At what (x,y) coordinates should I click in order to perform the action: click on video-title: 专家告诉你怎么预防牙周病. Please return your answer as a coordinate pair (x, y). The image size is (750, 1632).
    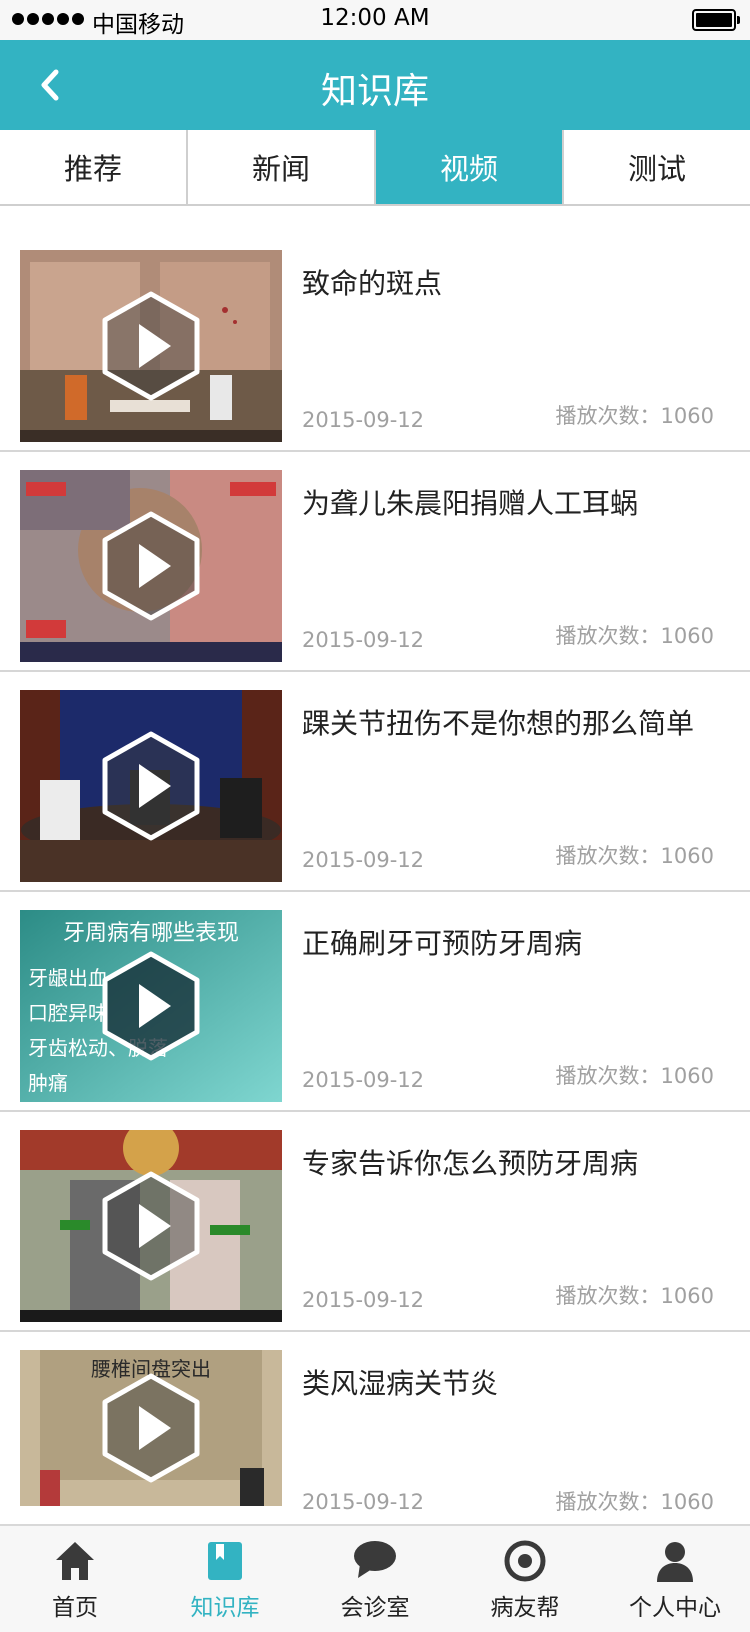
    Looking at the image, I should click on (470, 1163).